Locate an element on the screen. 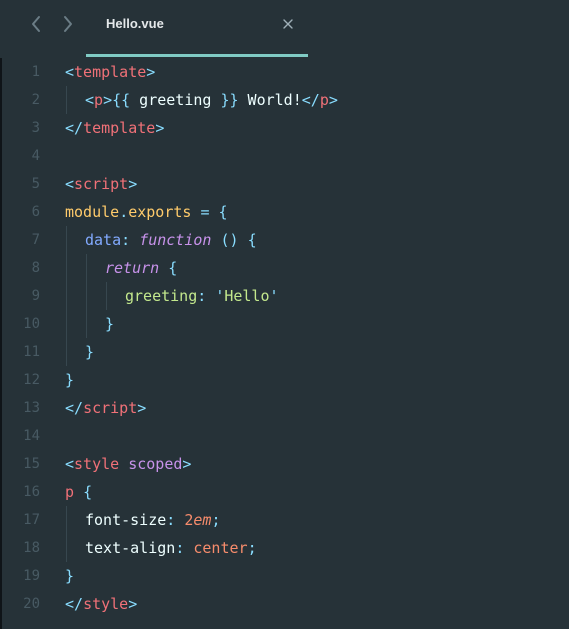 This screenshot has height=629, width=569. code-line: 16 p { is located at coordinates (284, 492).